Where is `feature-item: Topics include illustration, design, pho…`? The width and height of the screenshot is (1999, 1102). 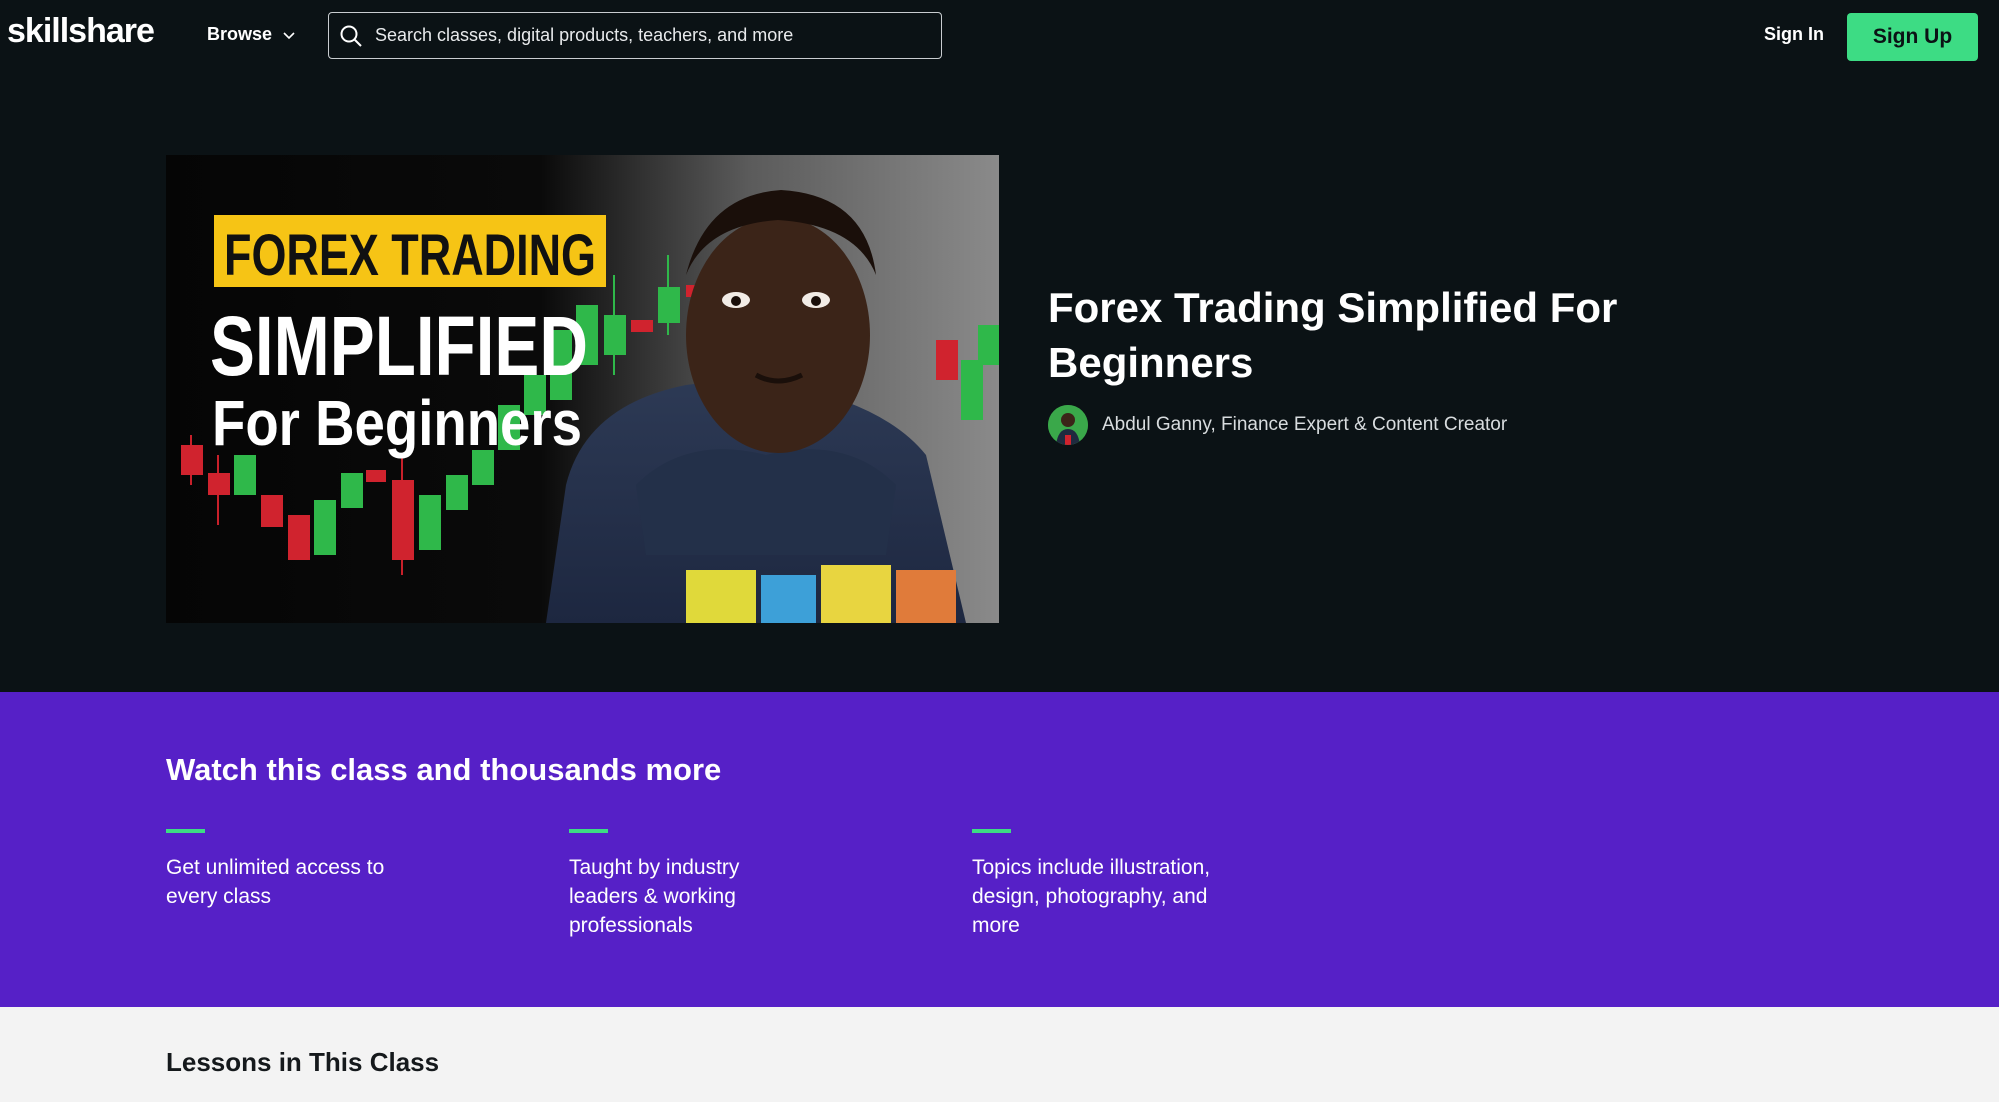
feature-item: Topics include illustration, design, pho… is located at coordinates (1112, 884).